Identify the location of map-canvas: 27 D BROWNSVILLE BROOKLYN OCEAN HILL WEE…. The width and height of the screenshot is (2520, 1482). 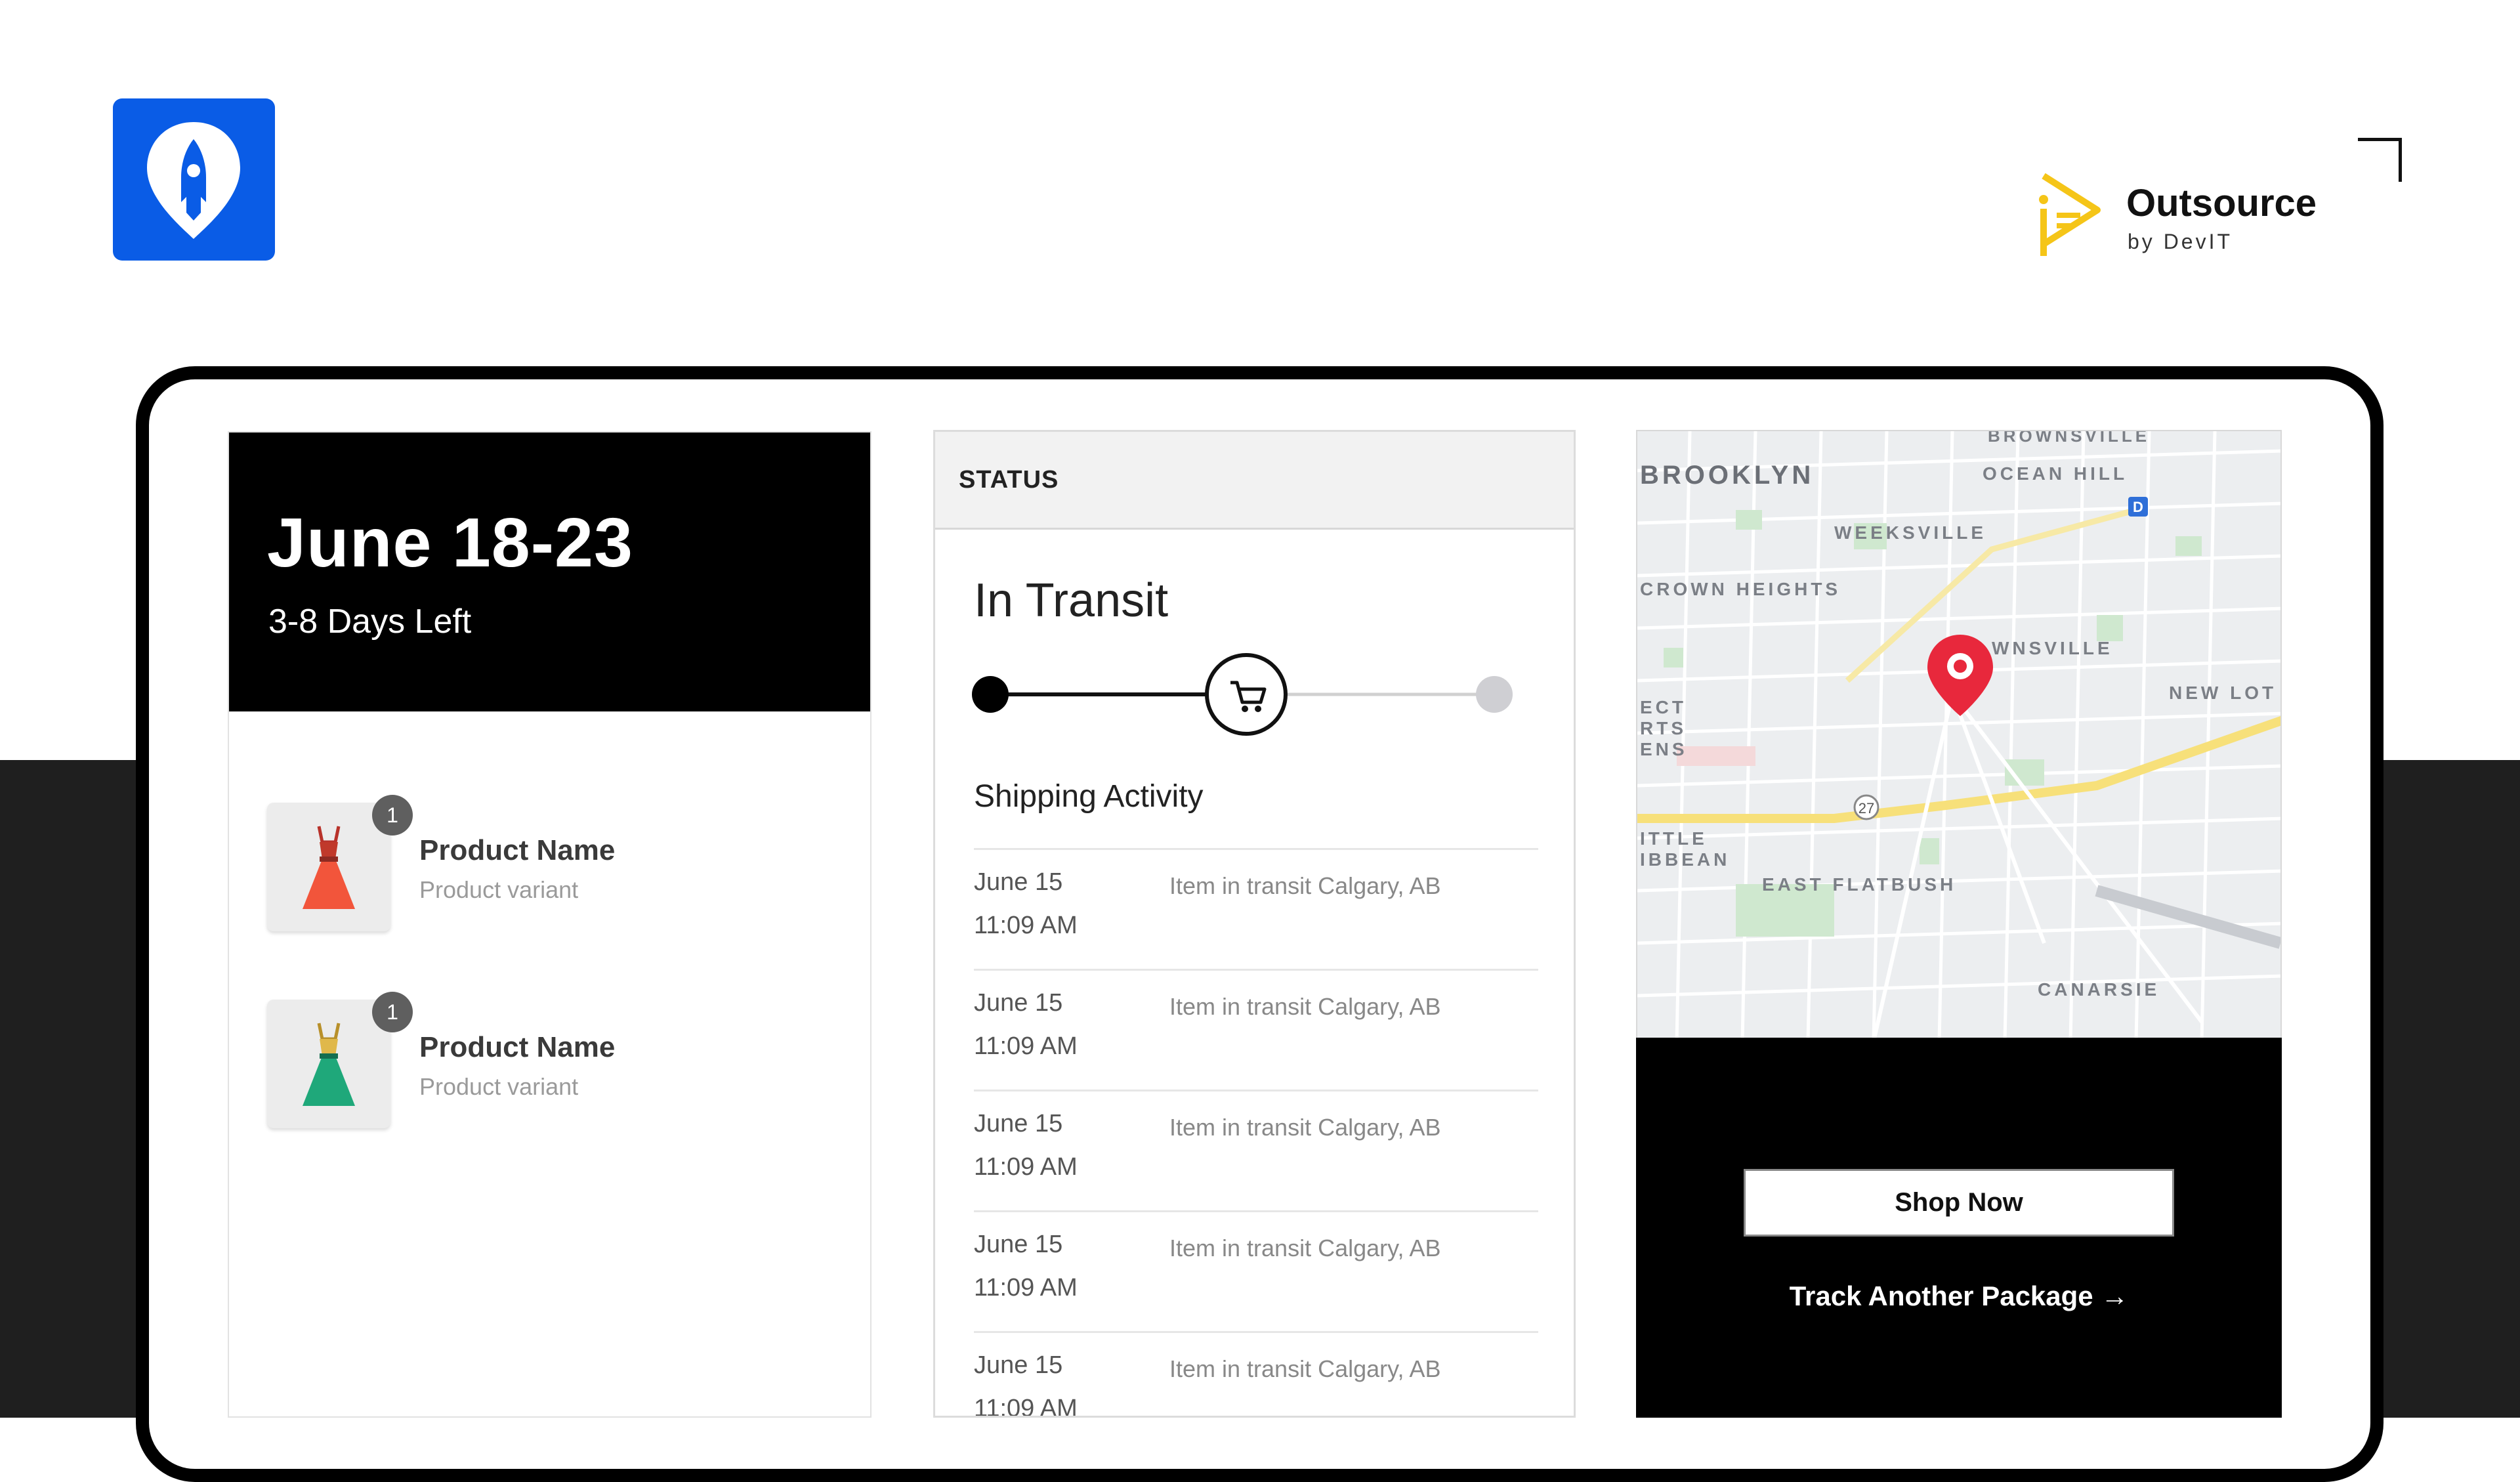
(1959, 735).